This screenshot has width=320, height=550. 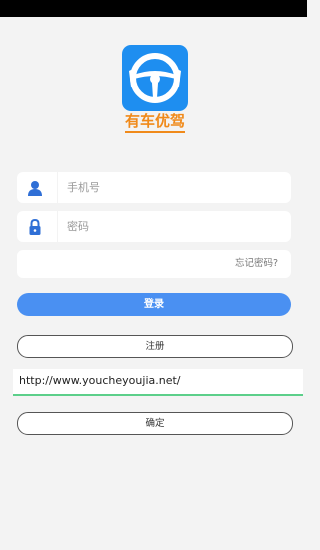 What do you see at coordinates (256, 264) in the screenshot?
I see `forgot-password-link: 忘记密码?` at bounding box center [256, 264].